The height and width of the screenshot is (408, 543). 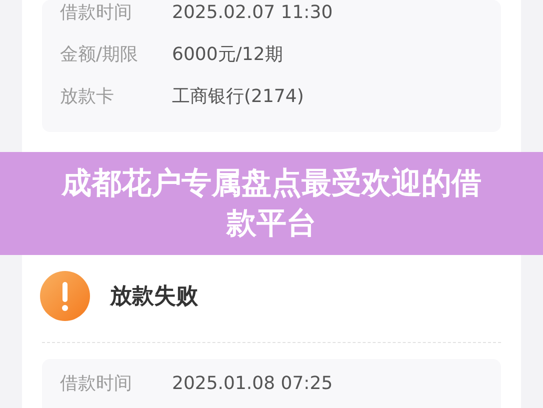 What do you see at coordinates (87, 97) in the screenshot?
I see `detail-label: 放款卡` at bounding box center [87, 97].